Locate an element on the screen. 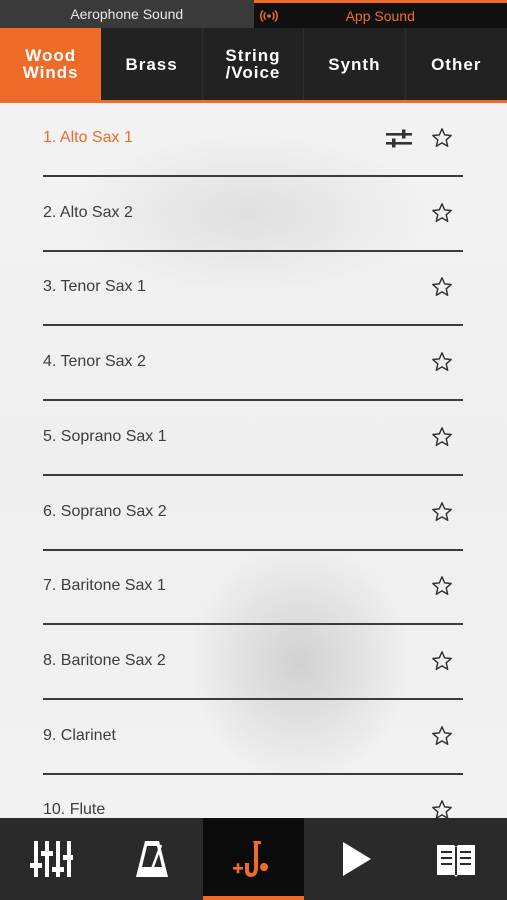  category-label: Other is located at coordinates (456, 64).